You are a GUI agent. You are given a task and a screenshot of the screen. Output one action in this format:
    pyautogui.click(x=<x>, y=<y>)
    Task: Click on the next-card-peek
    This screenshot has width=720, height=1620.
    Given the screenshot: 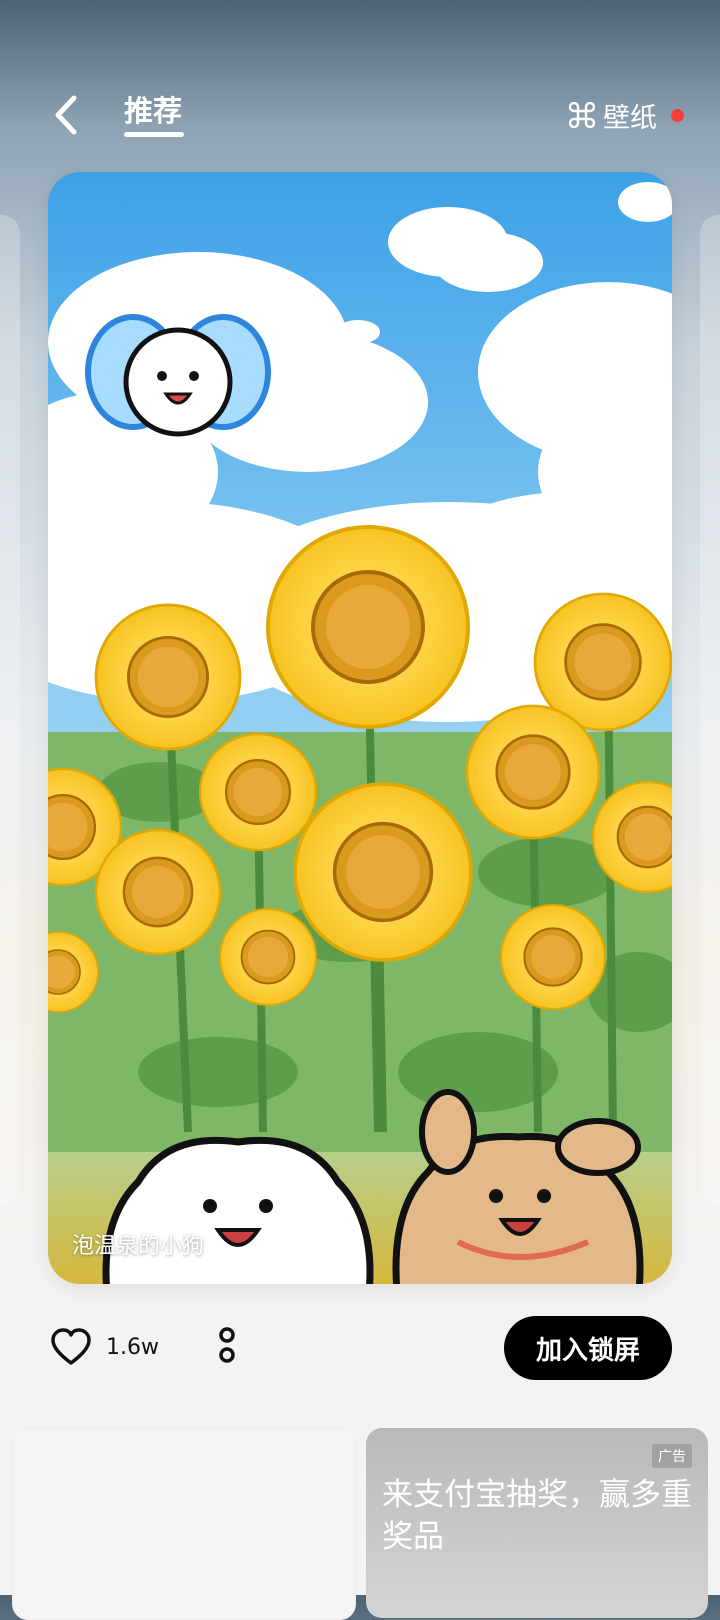 What is the action you would take?
    pyautogui.click(x=710, y=710)
    